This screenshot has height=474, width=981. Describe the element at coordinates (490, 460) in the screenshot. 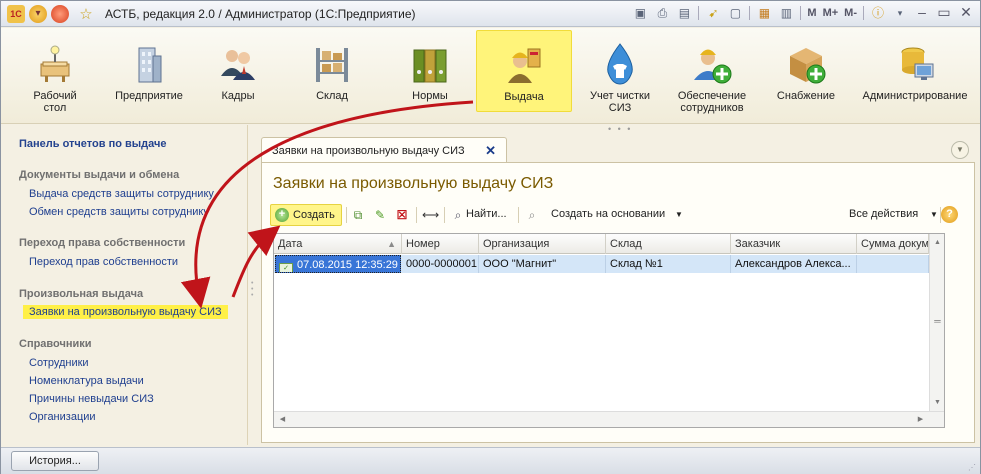

I see `status-bar: История... ⋰` at that location.